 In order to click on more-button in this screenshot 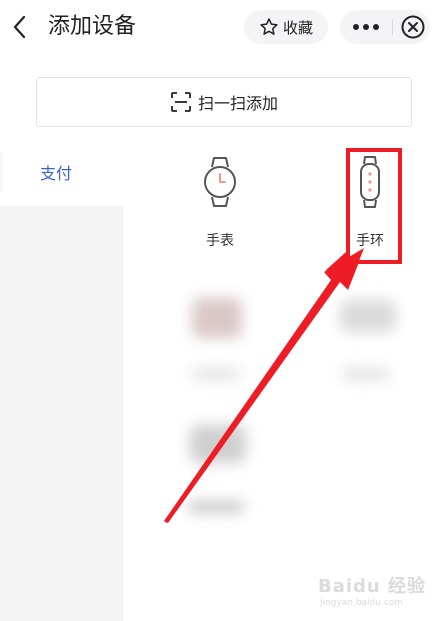, I will do `click(366, 27)`.